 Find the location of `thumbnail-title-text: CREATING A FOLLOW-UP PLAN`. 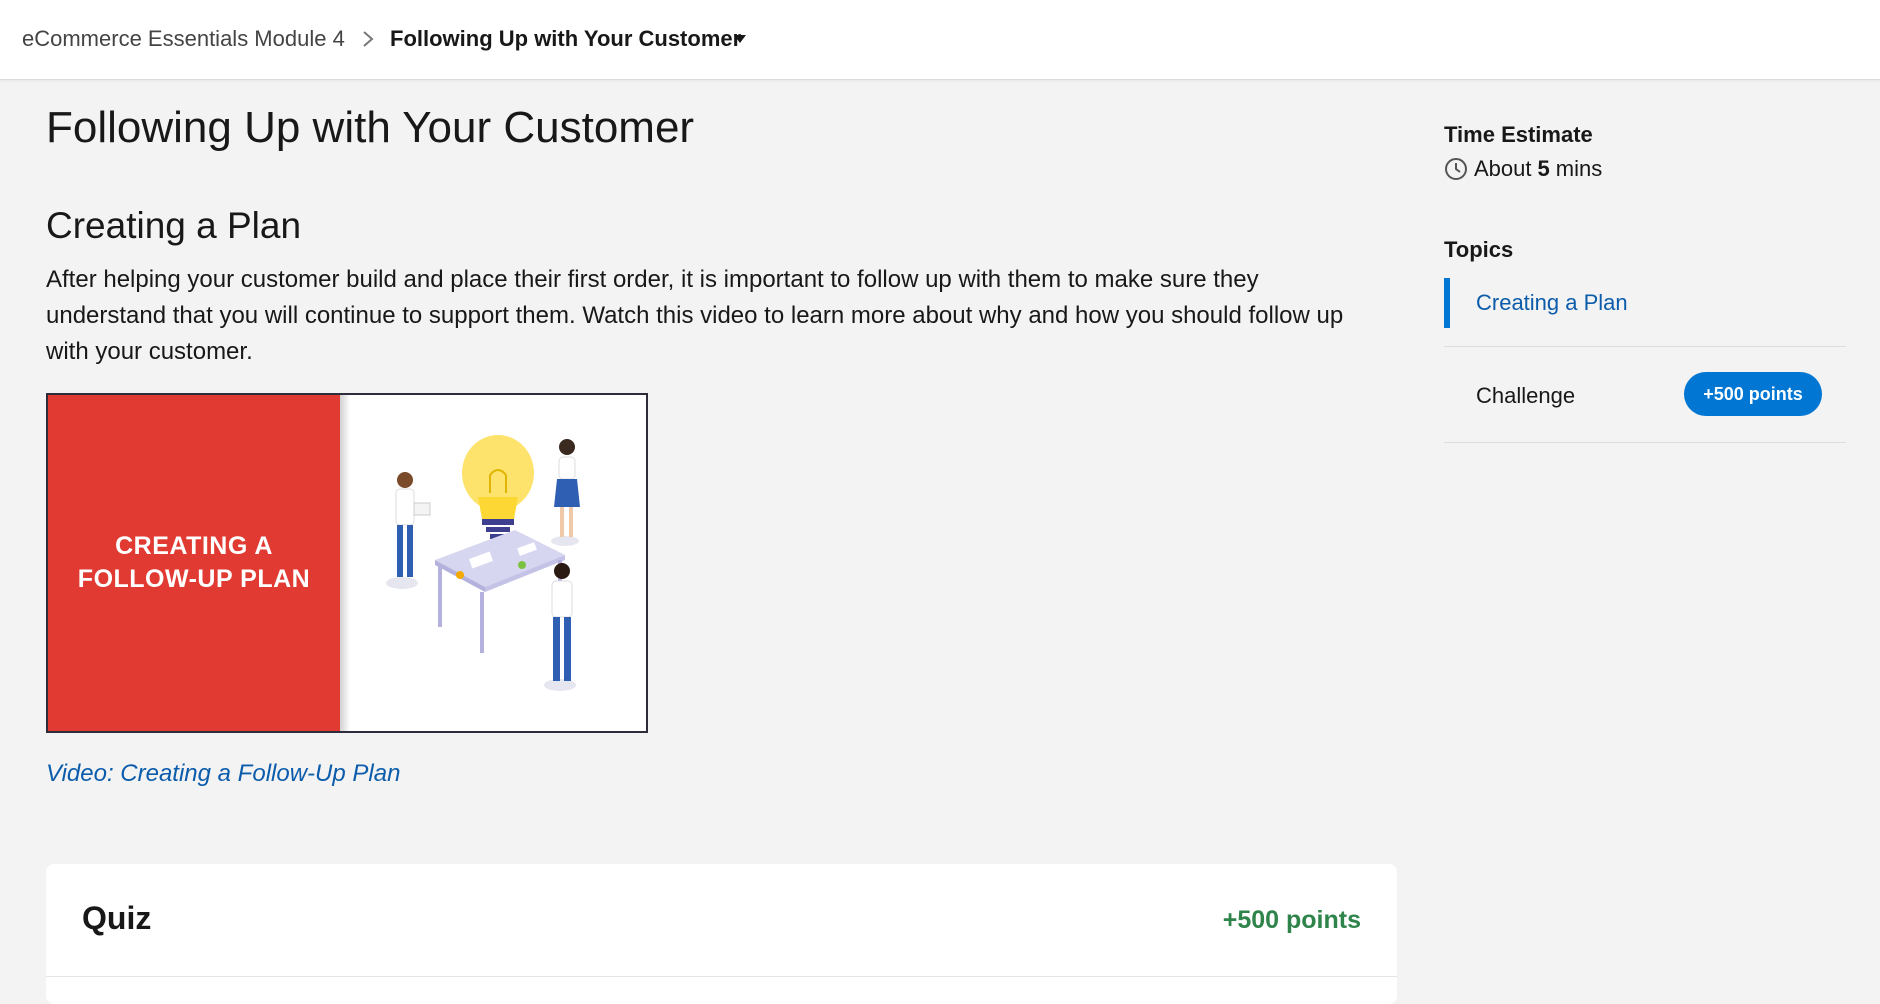

thumbnail-title-text: CREATING A FOLLOW-UP PLAN is located at coordinates (194, 562).